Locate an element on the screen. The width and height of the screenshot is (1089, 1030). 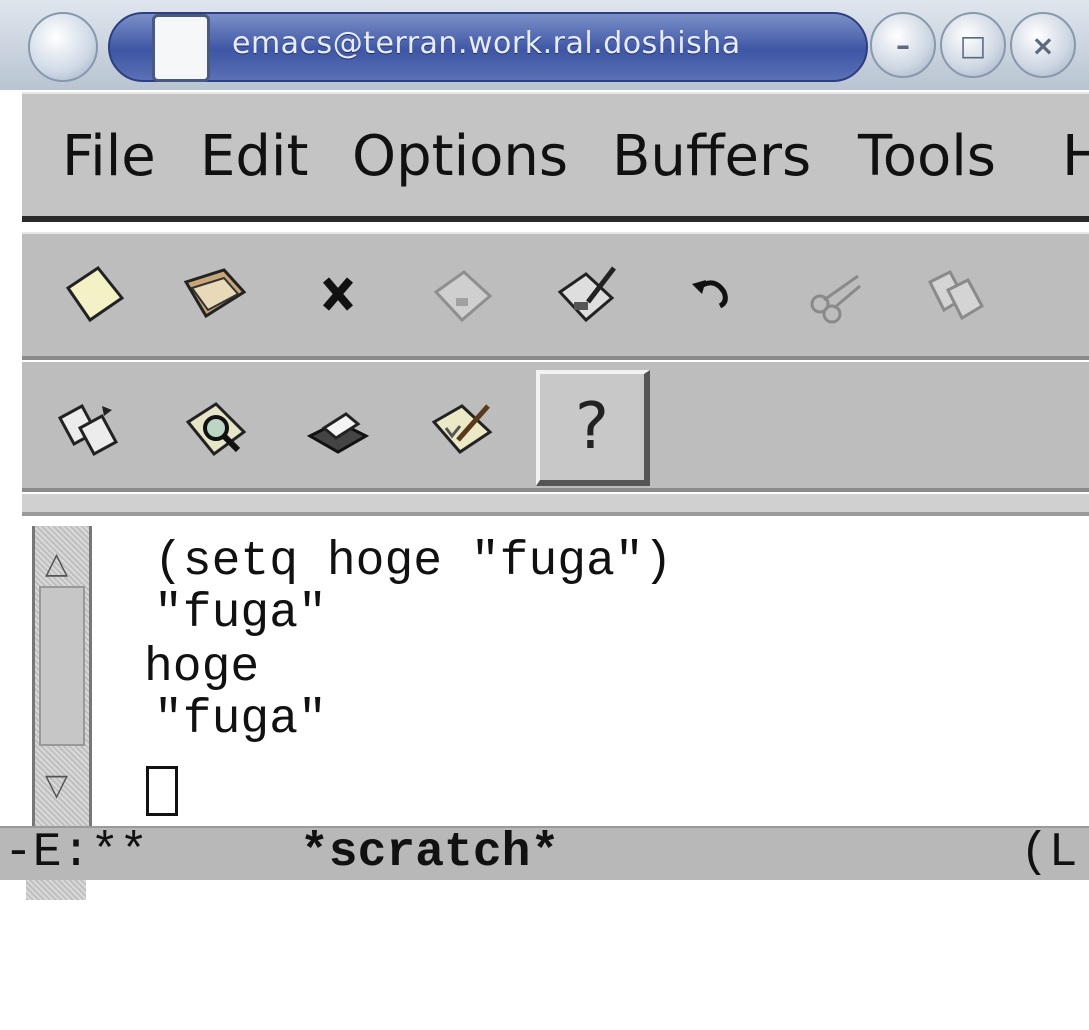
window-title: emacs@terran.work.ral.doshisha is located at coordinates (486, 43).